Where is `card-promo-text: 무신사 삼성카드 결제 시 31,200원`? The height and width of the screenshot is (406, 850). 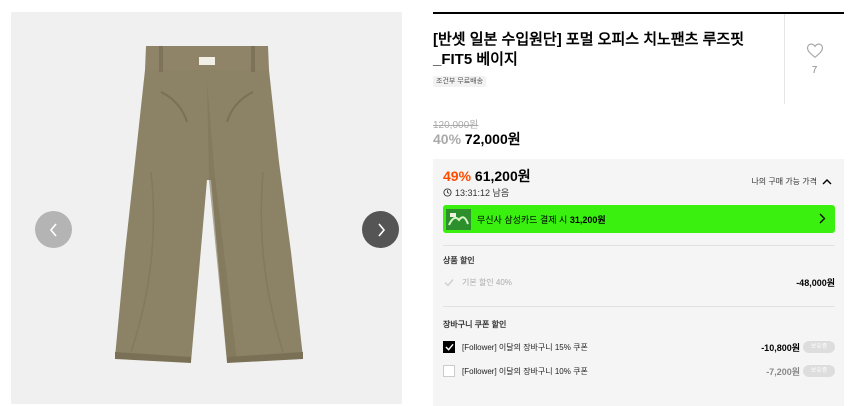 card-promo-text: 무신사 삼성카드 결제 시 31,200원 is located at coordinates (541, 219).